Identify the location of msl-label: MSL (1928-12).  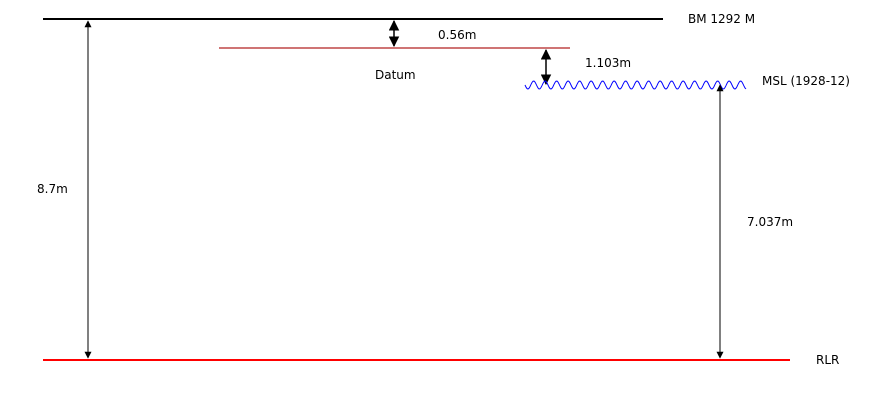
(806, 81).